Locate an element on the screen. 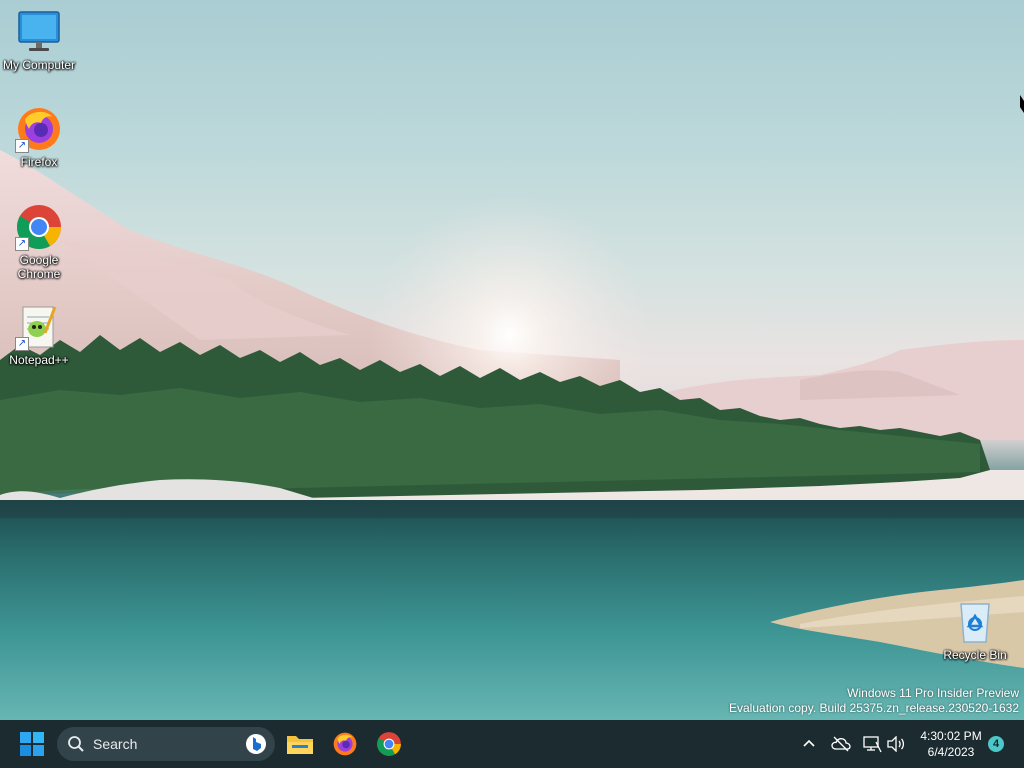  desktop-icon-firefox: ↗ Firefox is located at coordinates (39, 137).